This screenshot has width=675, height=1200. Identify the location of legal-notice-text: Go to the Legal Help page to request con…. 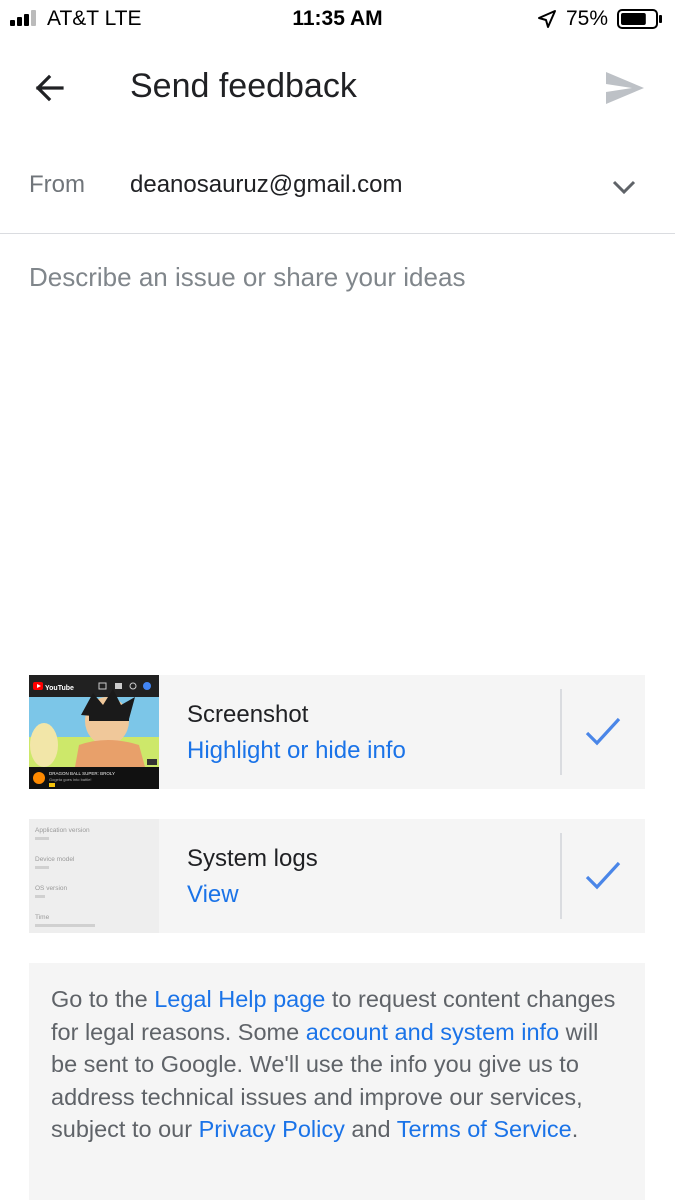
(338, 1064).